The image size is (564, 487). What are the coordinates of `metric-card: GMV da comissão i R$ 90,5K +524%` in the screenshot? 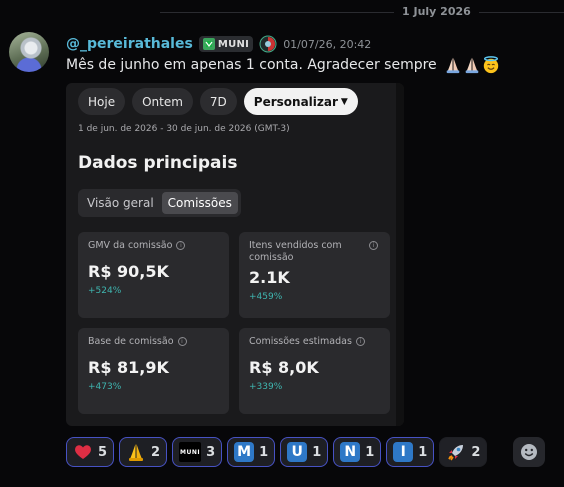 It's located at (153, 275).